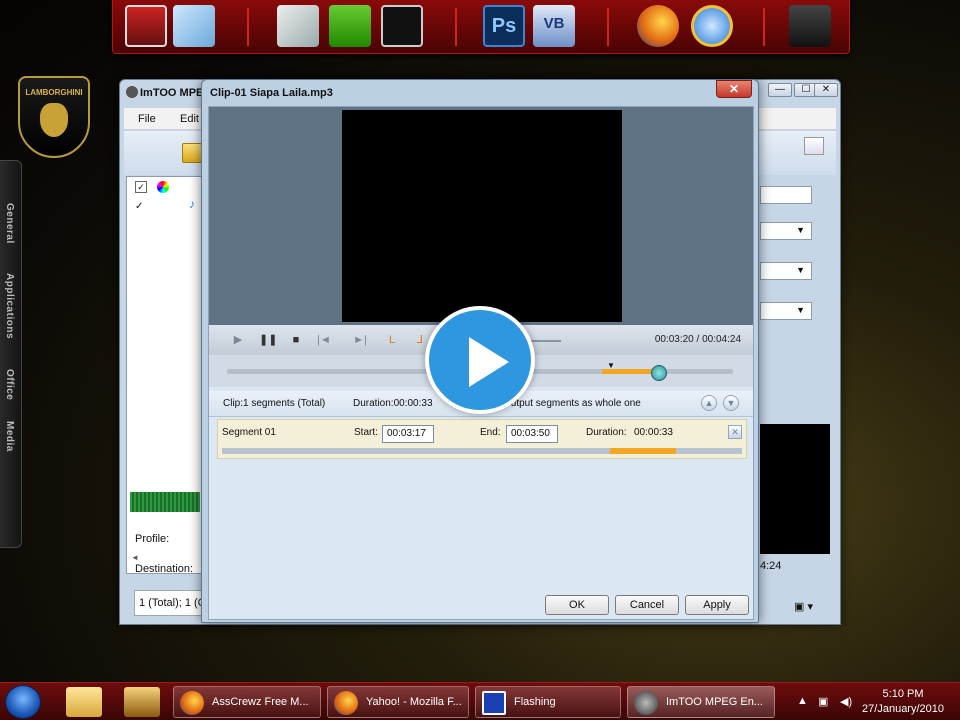  I want to click on lamborghini-logo: LAMBORGHINI, so click(54, 117).